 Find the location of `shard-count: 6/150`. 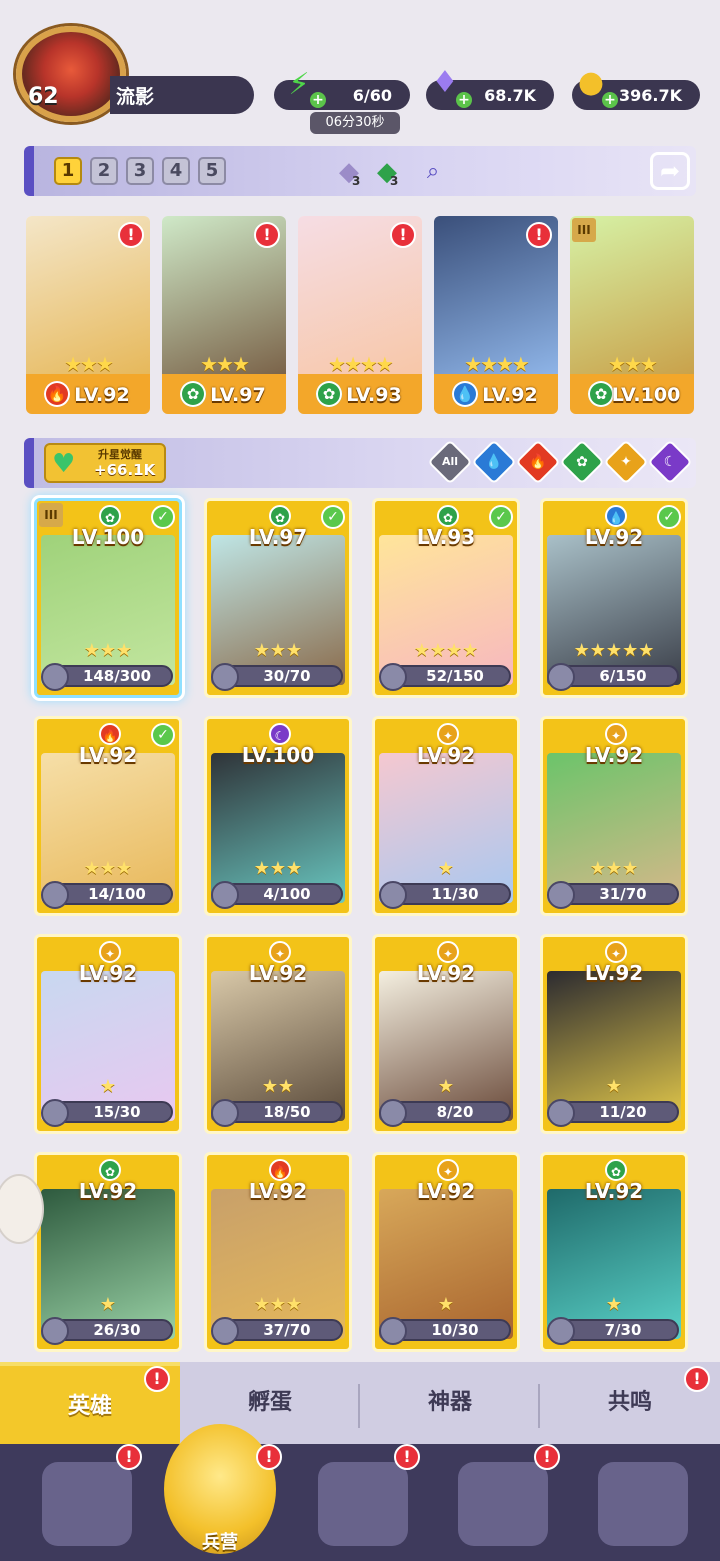

shard-count: 6/150 is located at coordinates (623, 676).